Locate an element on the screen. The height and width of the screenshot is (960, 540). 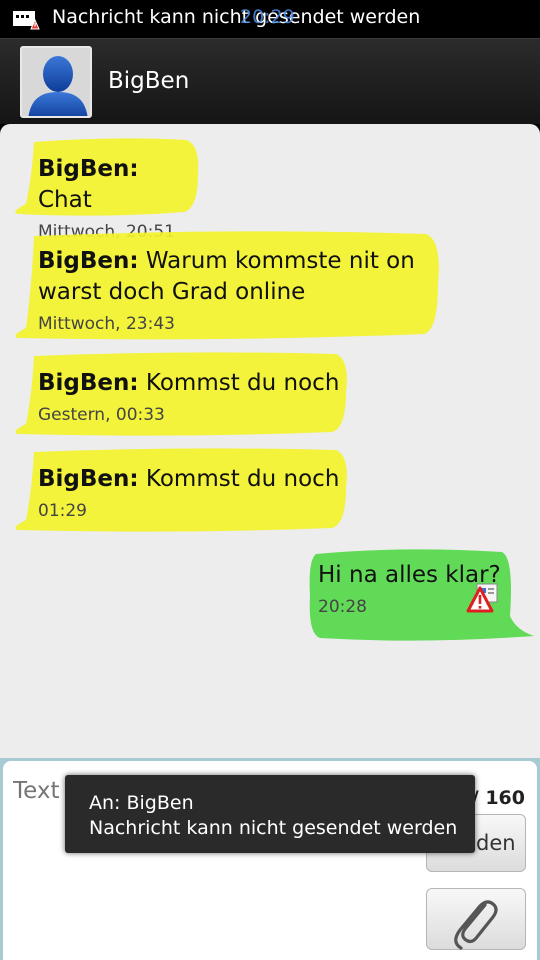
send-failed-warning-icon is located at coordinates (483, 597).